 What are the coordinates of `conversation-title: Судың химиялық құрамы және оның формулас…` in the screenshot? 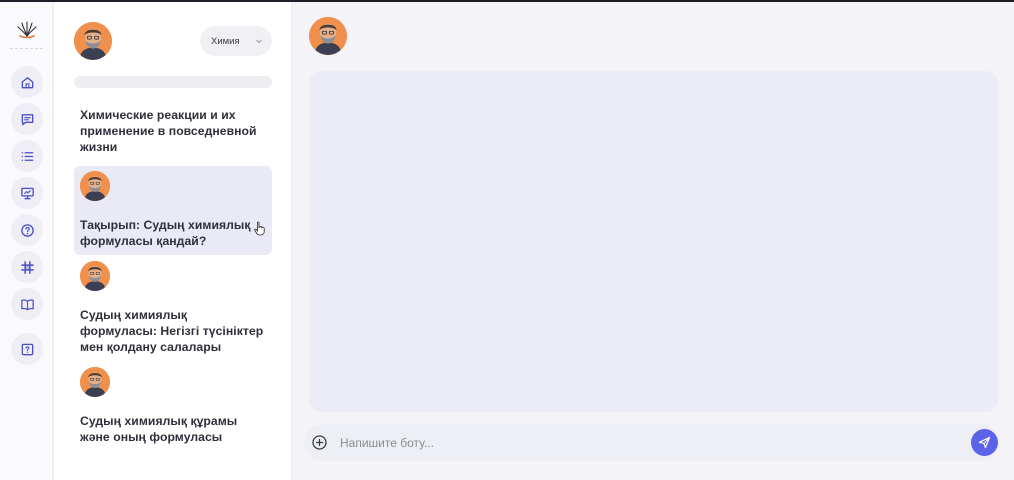 It's located at (159, 429).